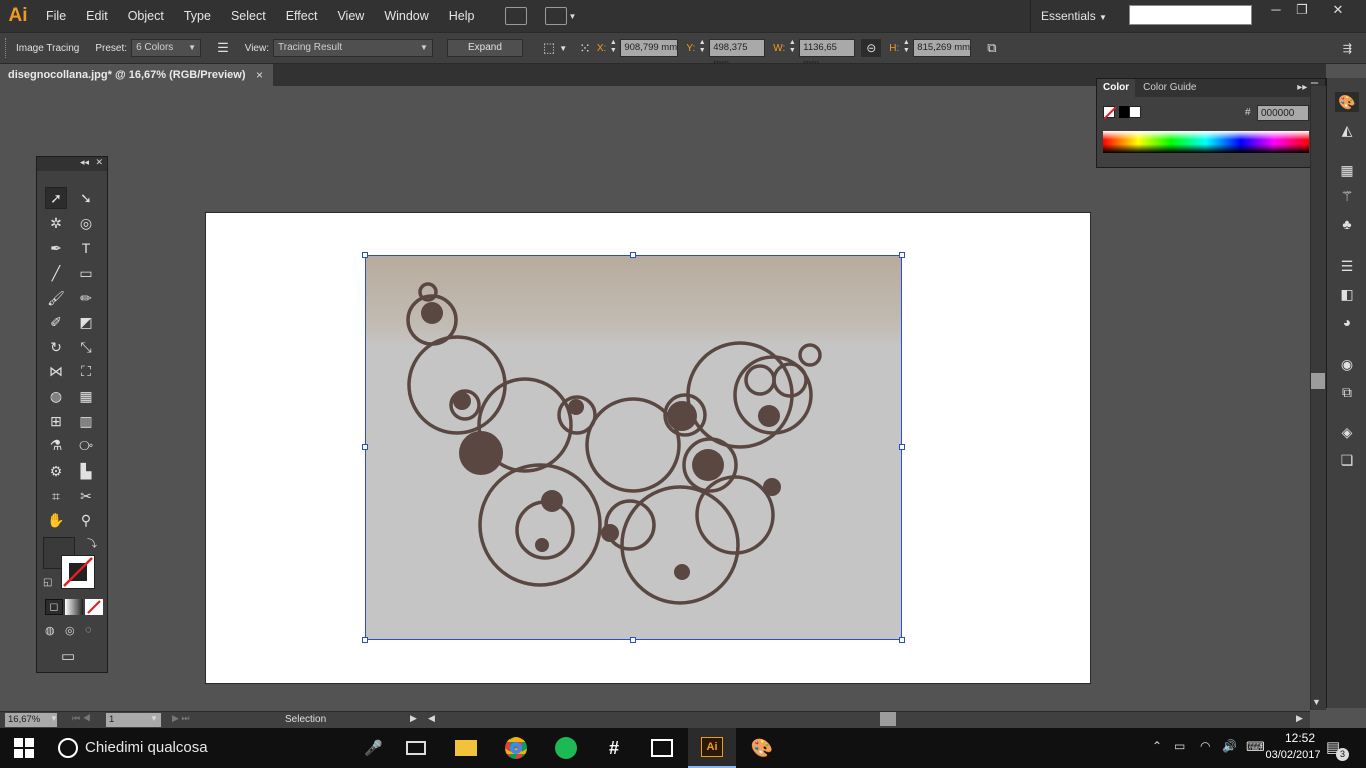  Describe the element at coordinates (702, 48) in the screenshot. I see `y-stepper: ▲ ▼` at that location.